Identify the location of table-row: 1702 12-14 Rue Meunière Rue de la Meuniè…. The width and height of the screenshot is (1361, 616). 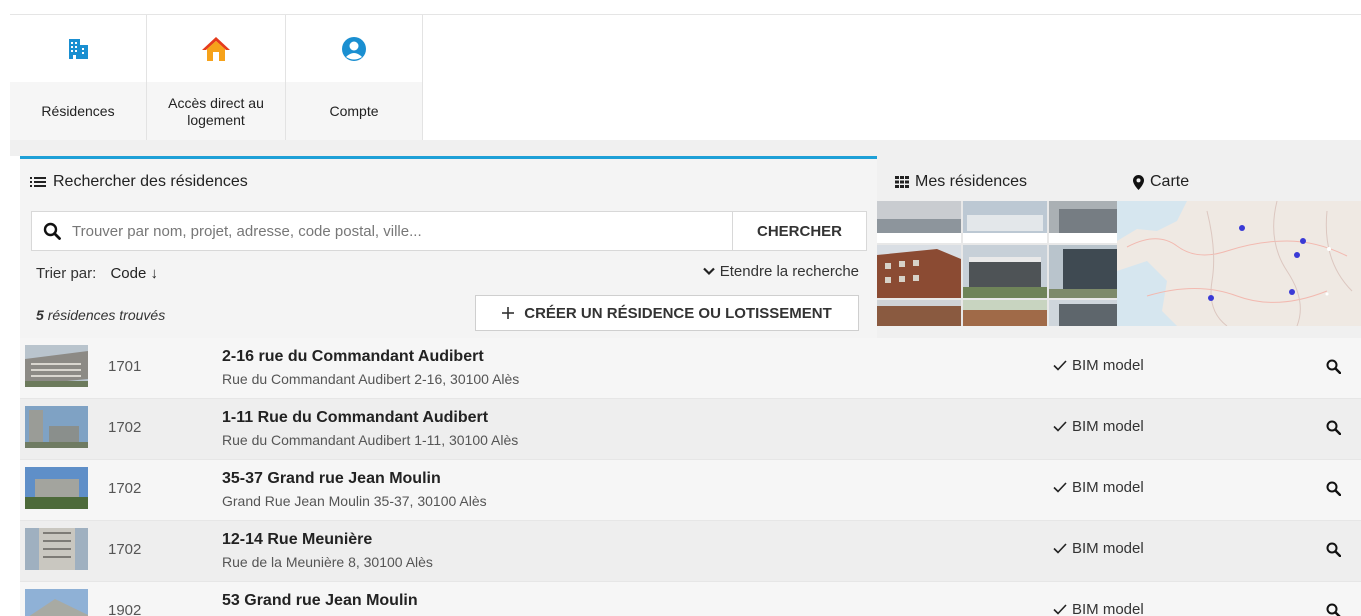
(690, 551).